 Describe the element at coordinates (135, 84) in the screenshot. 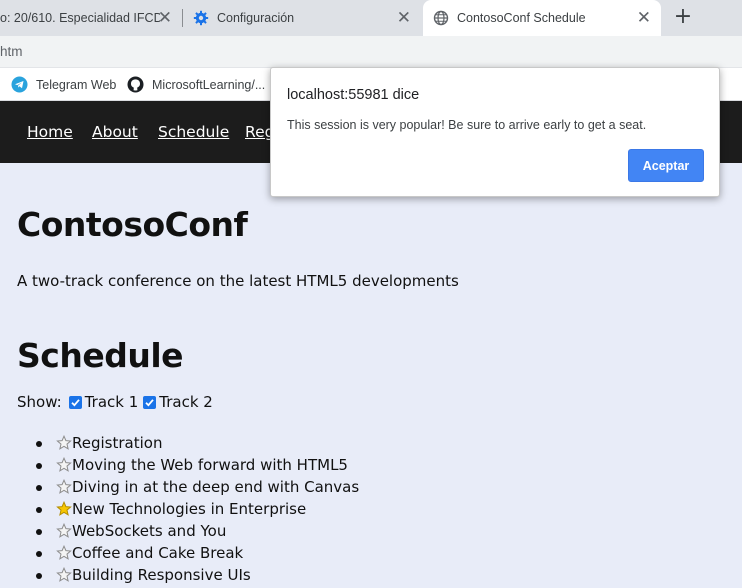

I see `github-icon` at that location.